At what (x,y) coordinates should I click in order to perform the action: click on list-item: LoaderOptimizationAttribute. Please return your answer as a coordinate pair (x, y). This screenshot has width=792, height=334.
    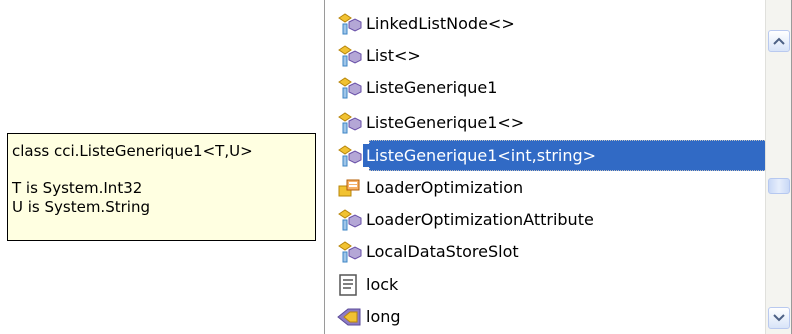
    Looking at the image, I should click on (547, 219).